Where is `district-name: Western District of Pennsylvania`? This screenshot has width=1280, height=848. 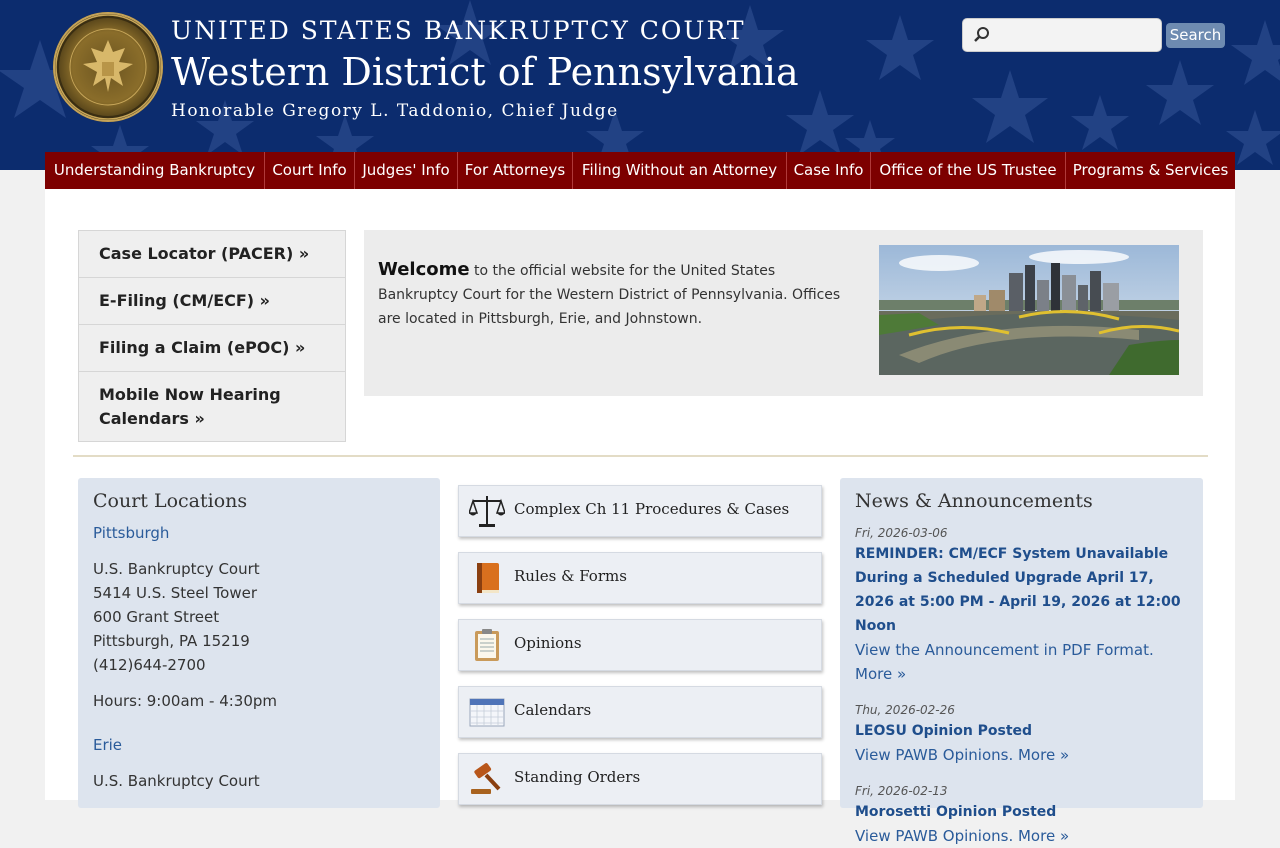 district-name: Western District of Pennsylvania is located at coordinates (485, 72).